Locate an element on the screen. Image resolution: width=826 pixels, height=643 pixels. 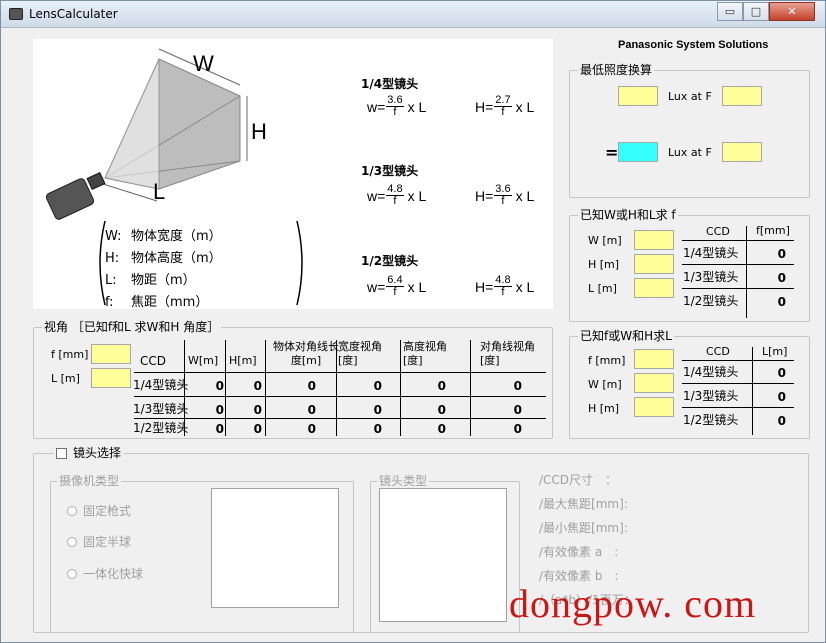
lux-result is located at coordinates (638, 152).